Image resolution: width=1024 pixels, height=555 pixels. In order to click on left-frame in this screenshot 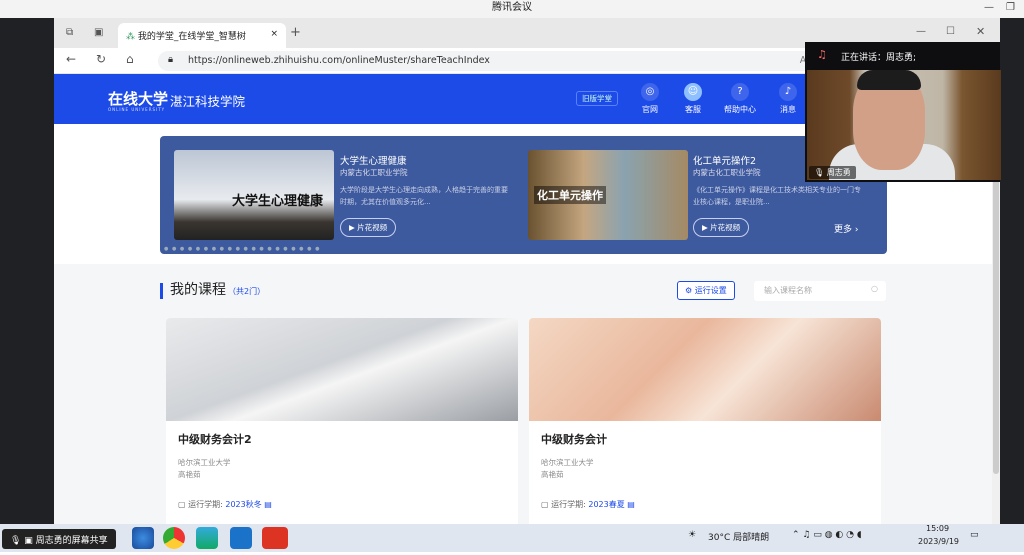, I will do `click(27, 277)`.